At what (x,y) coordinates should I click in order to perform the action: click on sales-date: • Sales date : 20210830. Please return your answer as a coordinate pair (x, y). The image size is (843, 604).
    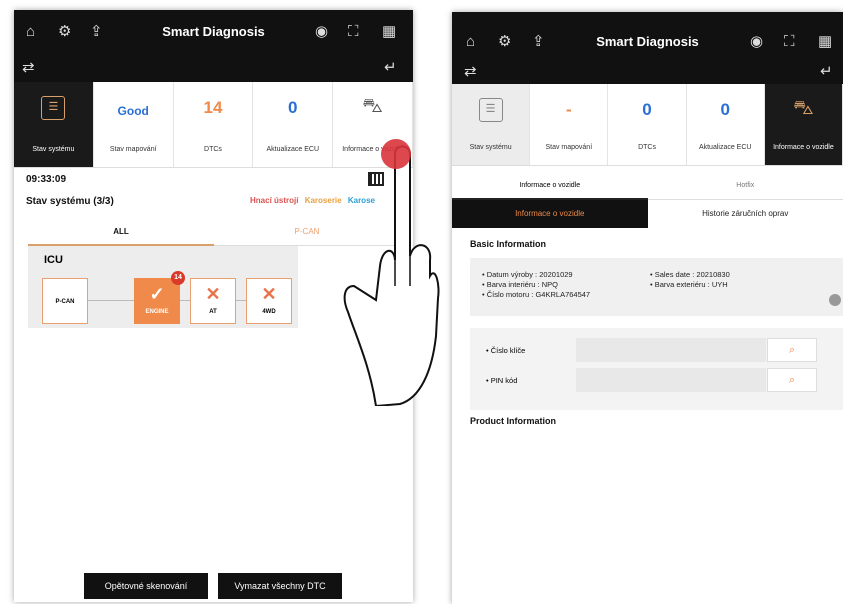
    Looking at the image, I should click on (690, 274).